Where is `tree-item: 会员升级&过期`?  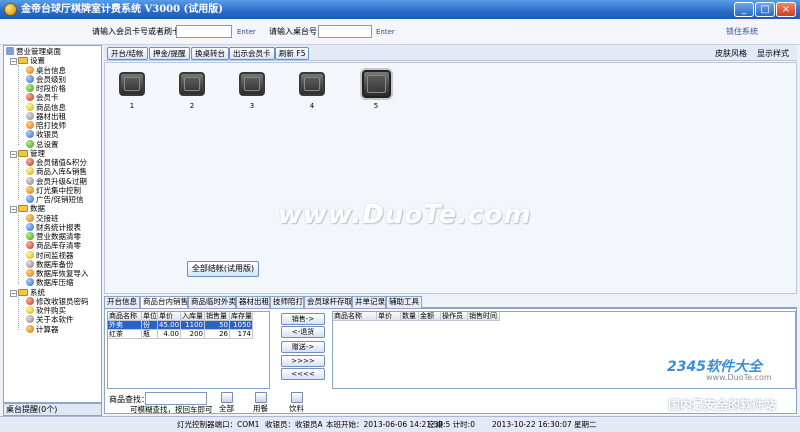 tree-item: 会员升级&过期 is located at coordinates (56, 181).